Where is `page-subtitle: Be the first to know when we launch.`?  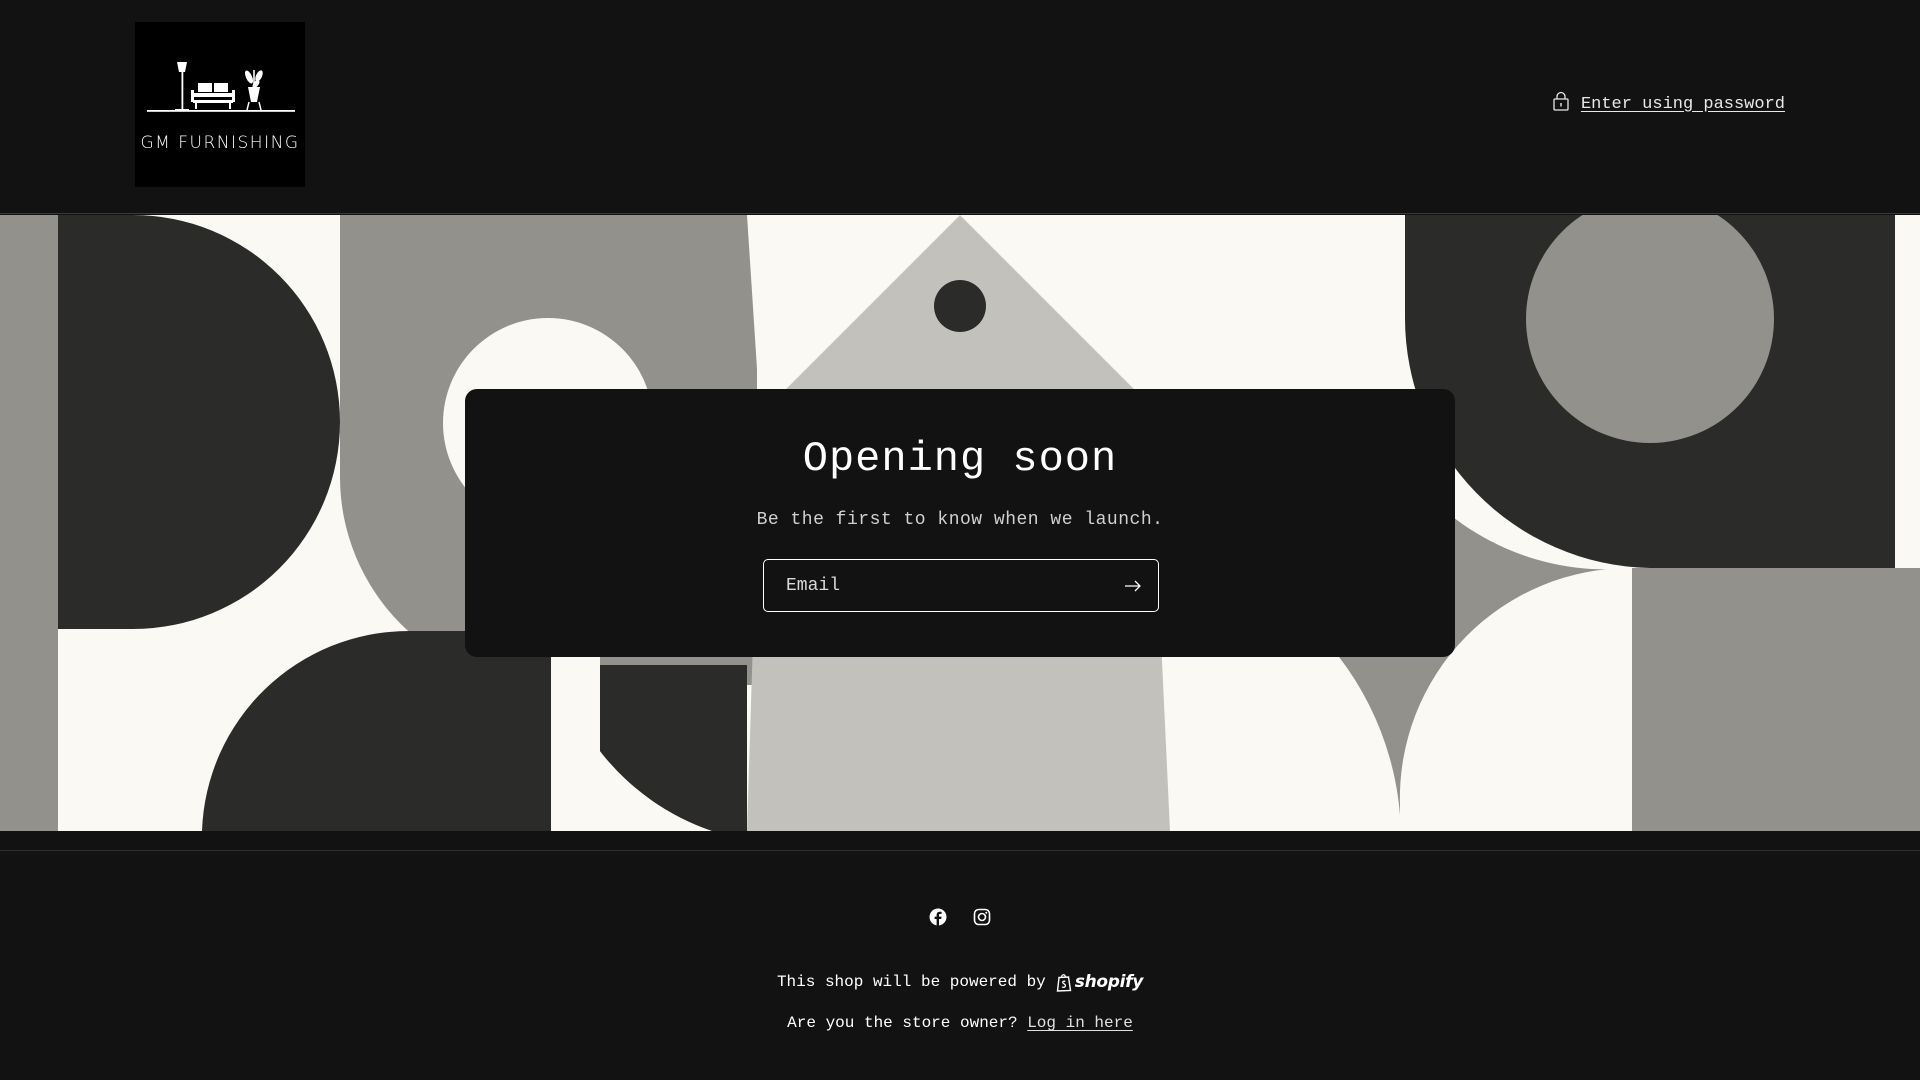
page-subtitle: Be the first to know when we launch. is located at coordinates (960, 520).